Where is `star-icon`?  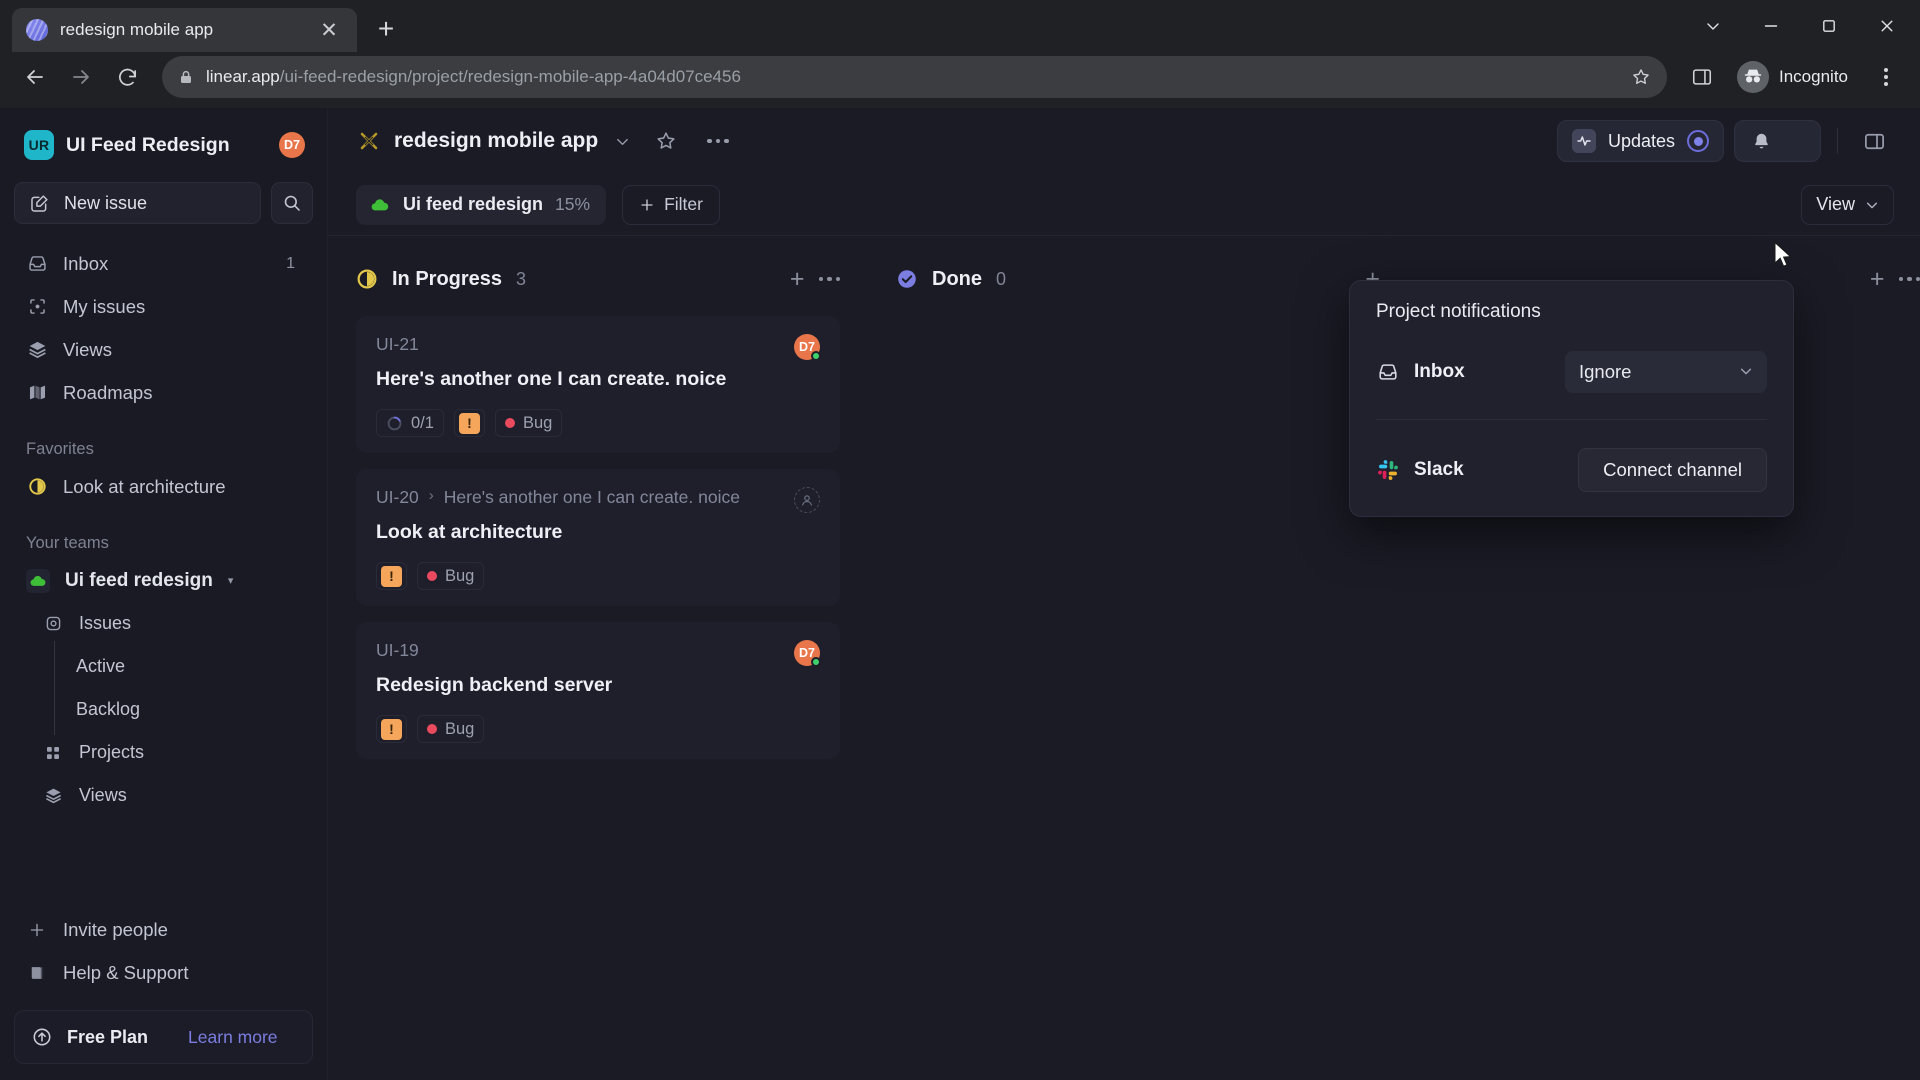 star-icon is located at coordinates (666, 141).